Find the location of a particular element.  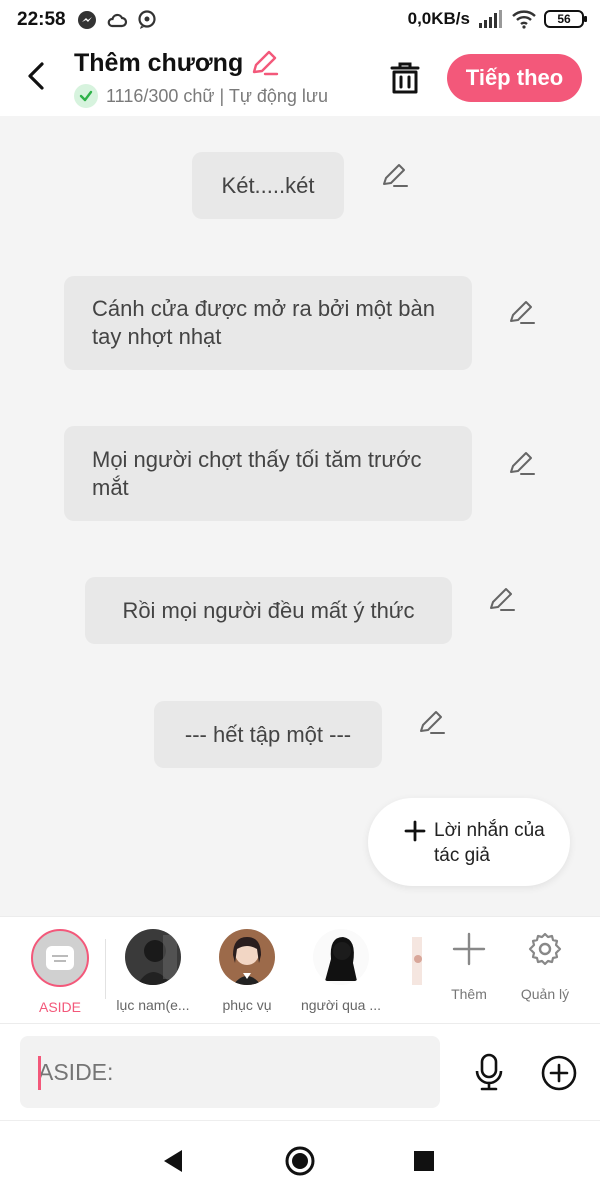

system-nav-bar is located at coordinates (300, 1160).